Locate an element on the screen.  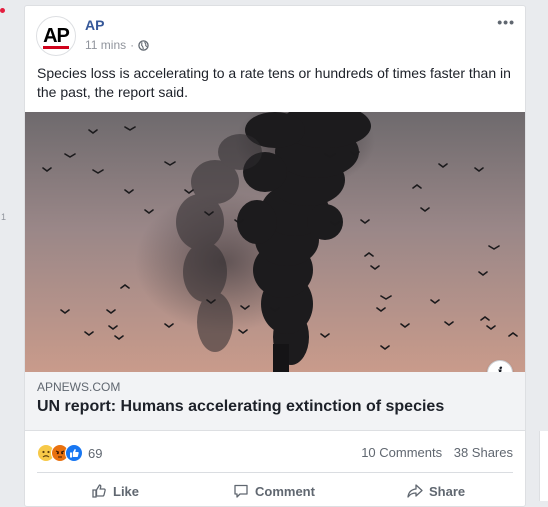
like-icon is located at coordinates (74, 453).